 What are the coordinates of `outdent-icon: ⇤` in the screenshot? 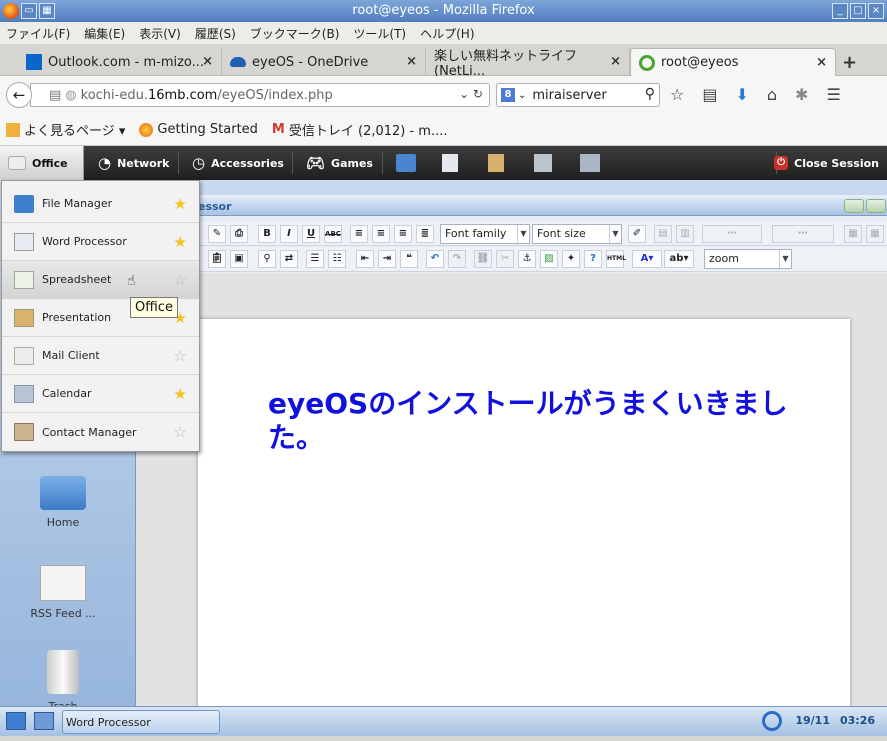 It's located at (365, 259).